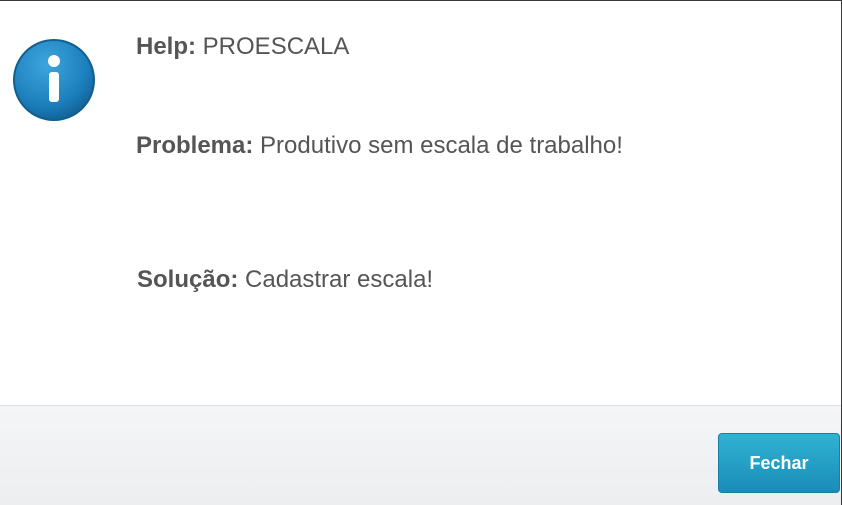 The width and height of the screenshot is (842, 505). What do you see at coordinates (339, 279) in the screenshot?
I see `solution-value: Cadastrar escala!` at bounding box center [339, 279].